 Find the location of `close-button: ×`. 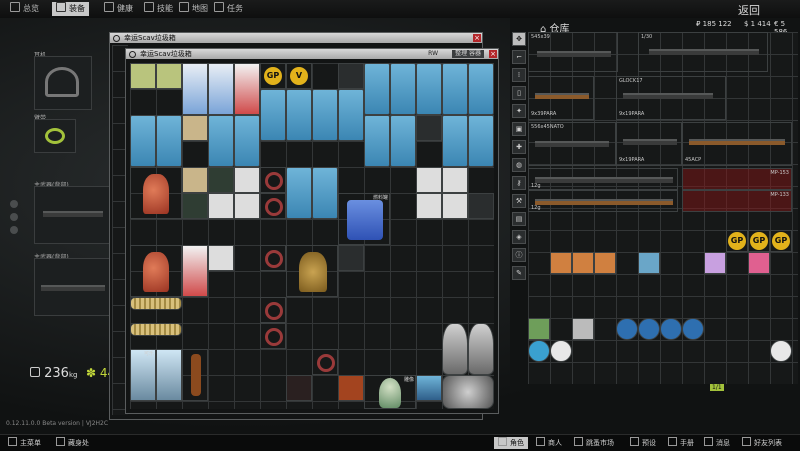

close-button: × is located at coordinates (493, 54).